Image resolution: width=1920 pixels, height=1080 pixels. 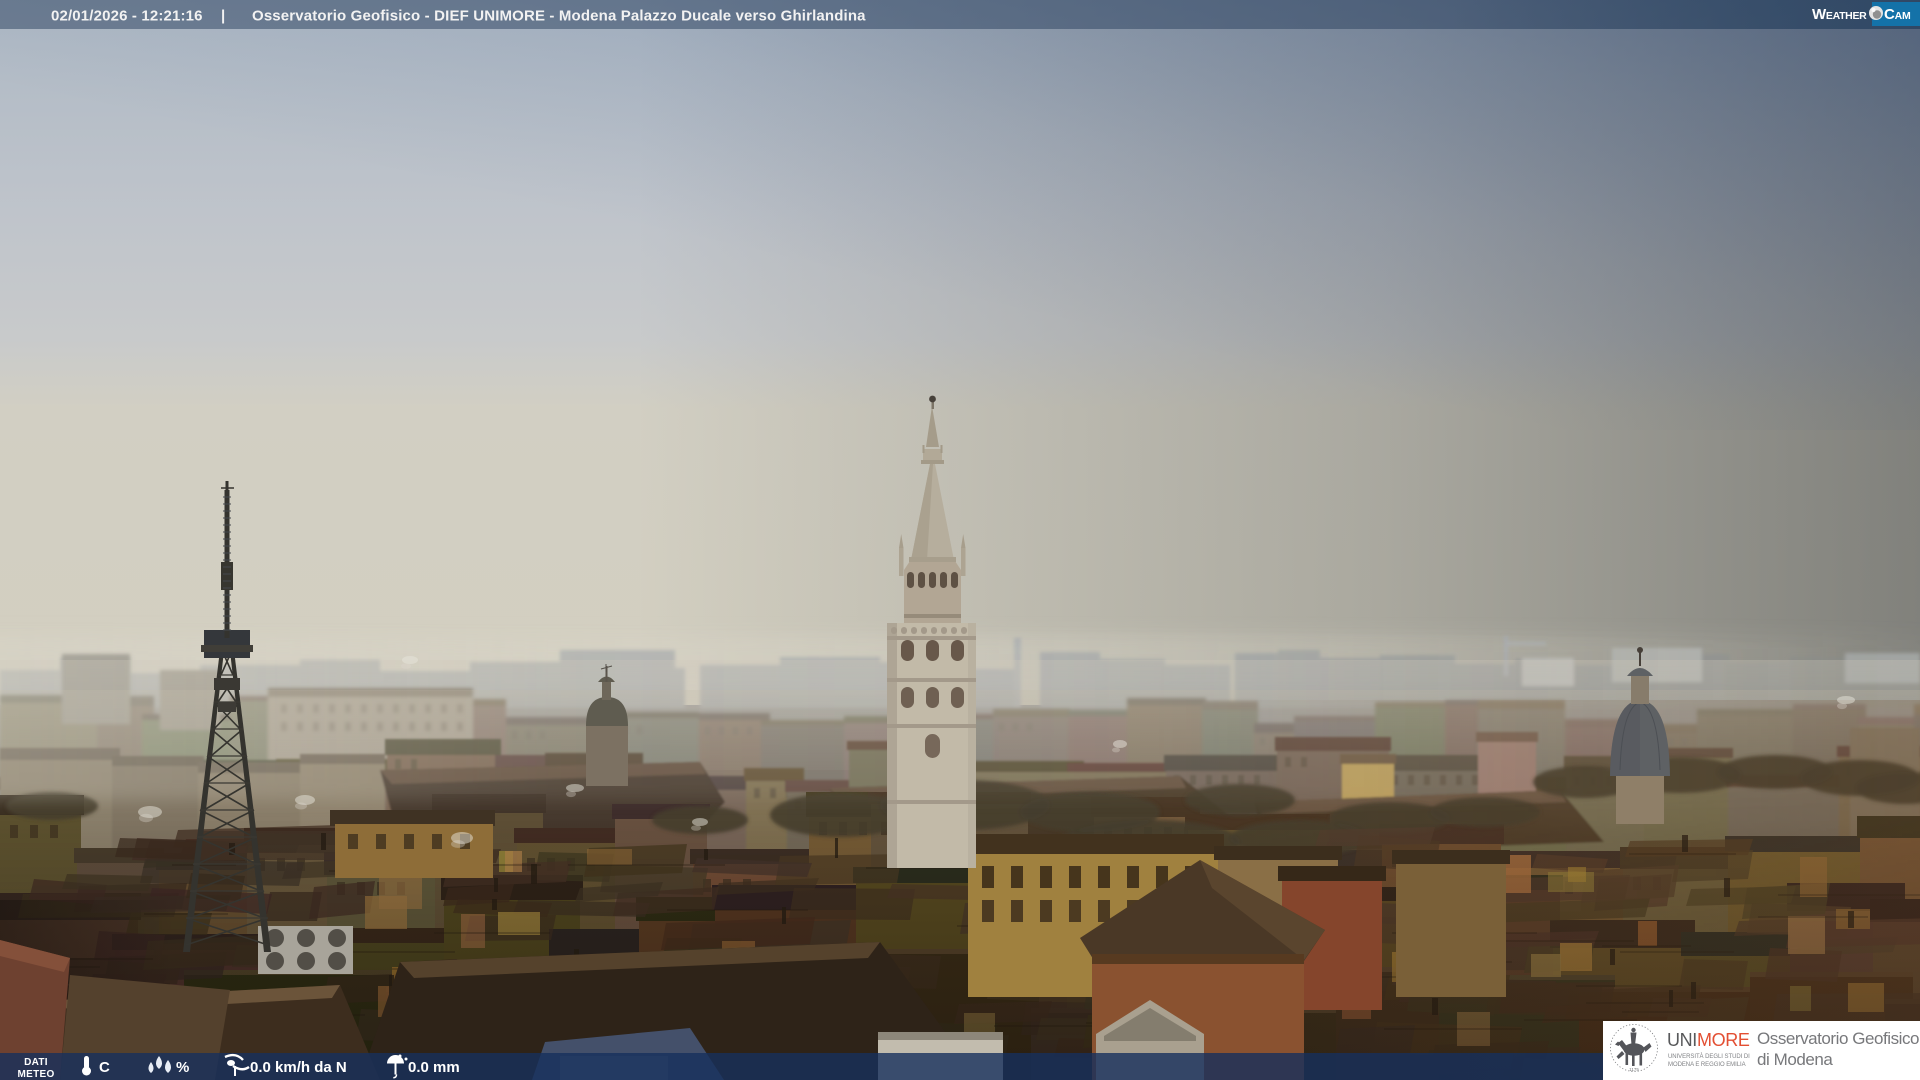 I want to click on svg-text: C, so click(x=104, y=1067).